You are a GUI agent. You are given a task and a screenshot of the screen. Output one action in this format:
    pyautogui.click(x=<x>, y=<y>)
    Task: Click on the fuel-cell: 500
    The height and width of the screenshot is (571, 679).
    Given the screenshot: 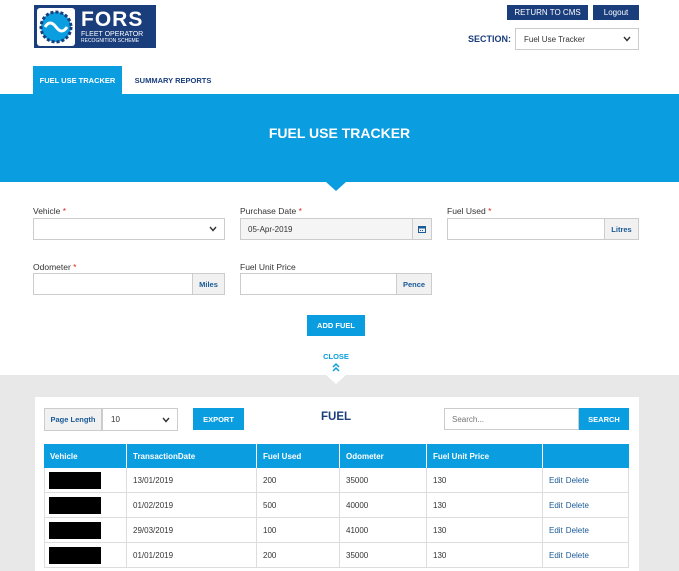 What is the action you would take?
    pyautogui.click(x=298, y=505)
    